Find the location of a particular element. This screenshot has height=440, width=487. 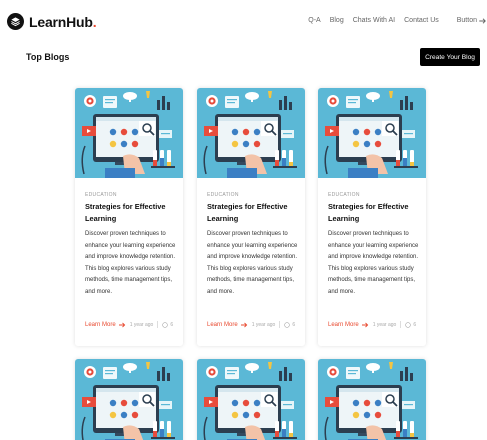

nav-button-label: Button is located at coordinates (466, 20).